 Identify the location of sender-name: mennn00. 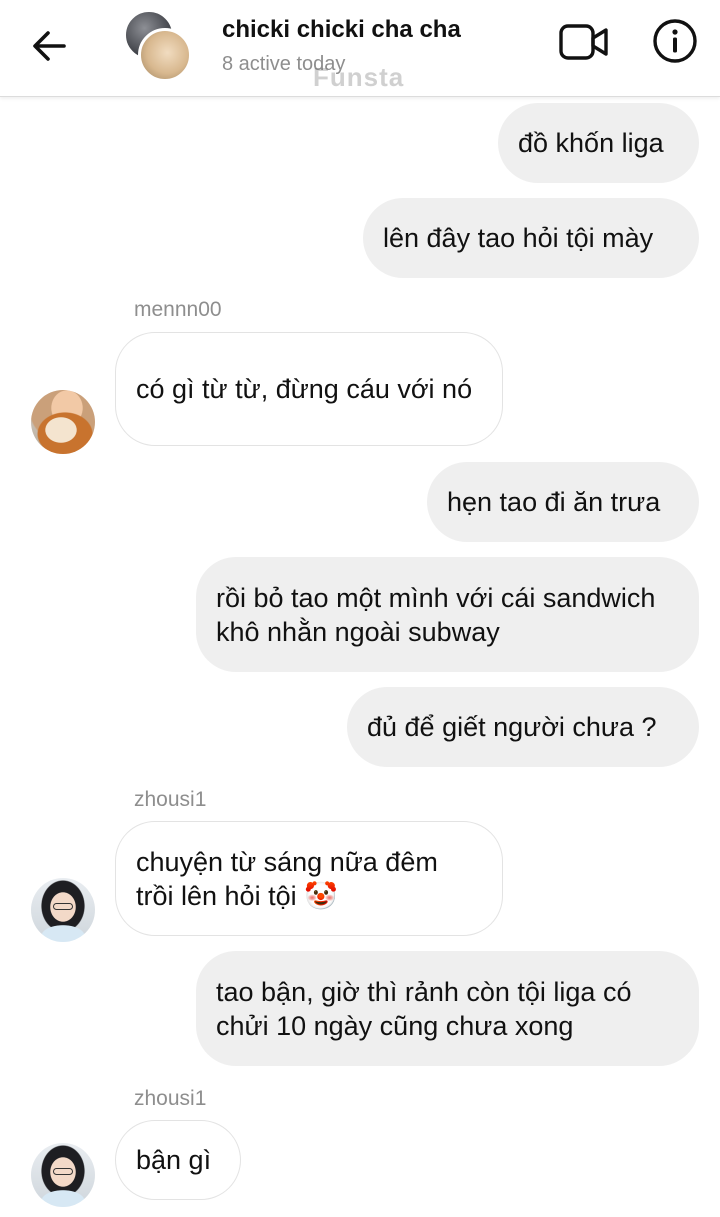
(178, 309).